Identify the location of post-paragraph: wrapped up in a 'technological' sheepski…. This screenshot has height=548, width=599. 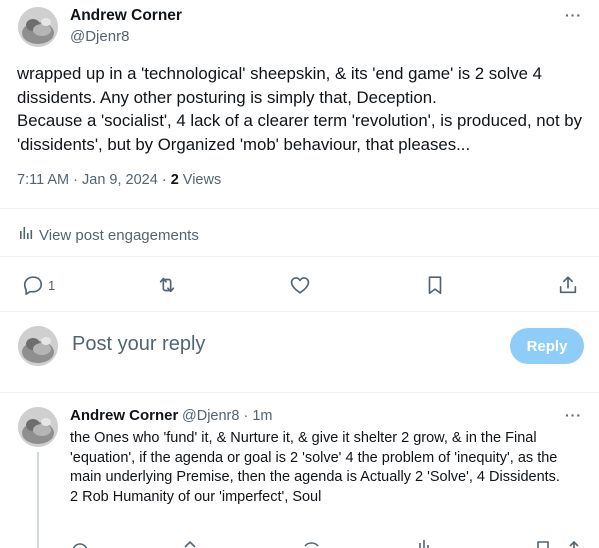
(279, 85).